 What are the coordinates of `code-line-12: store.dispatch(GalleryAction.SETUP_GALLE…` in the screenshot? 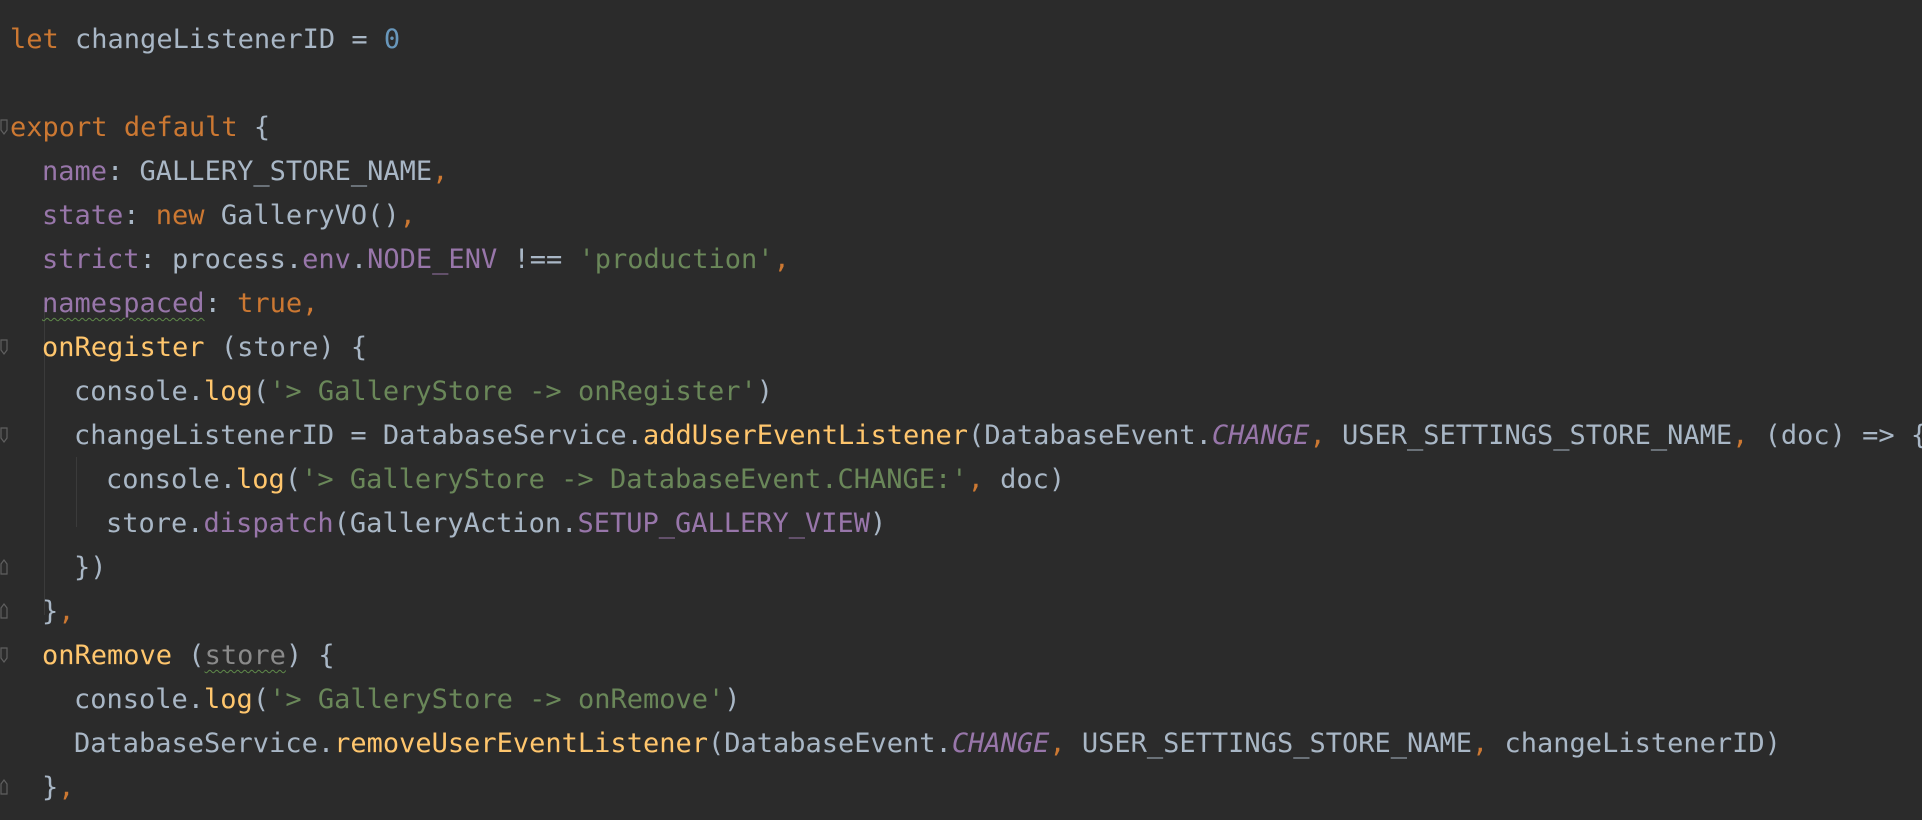 It's located at (961, 524).